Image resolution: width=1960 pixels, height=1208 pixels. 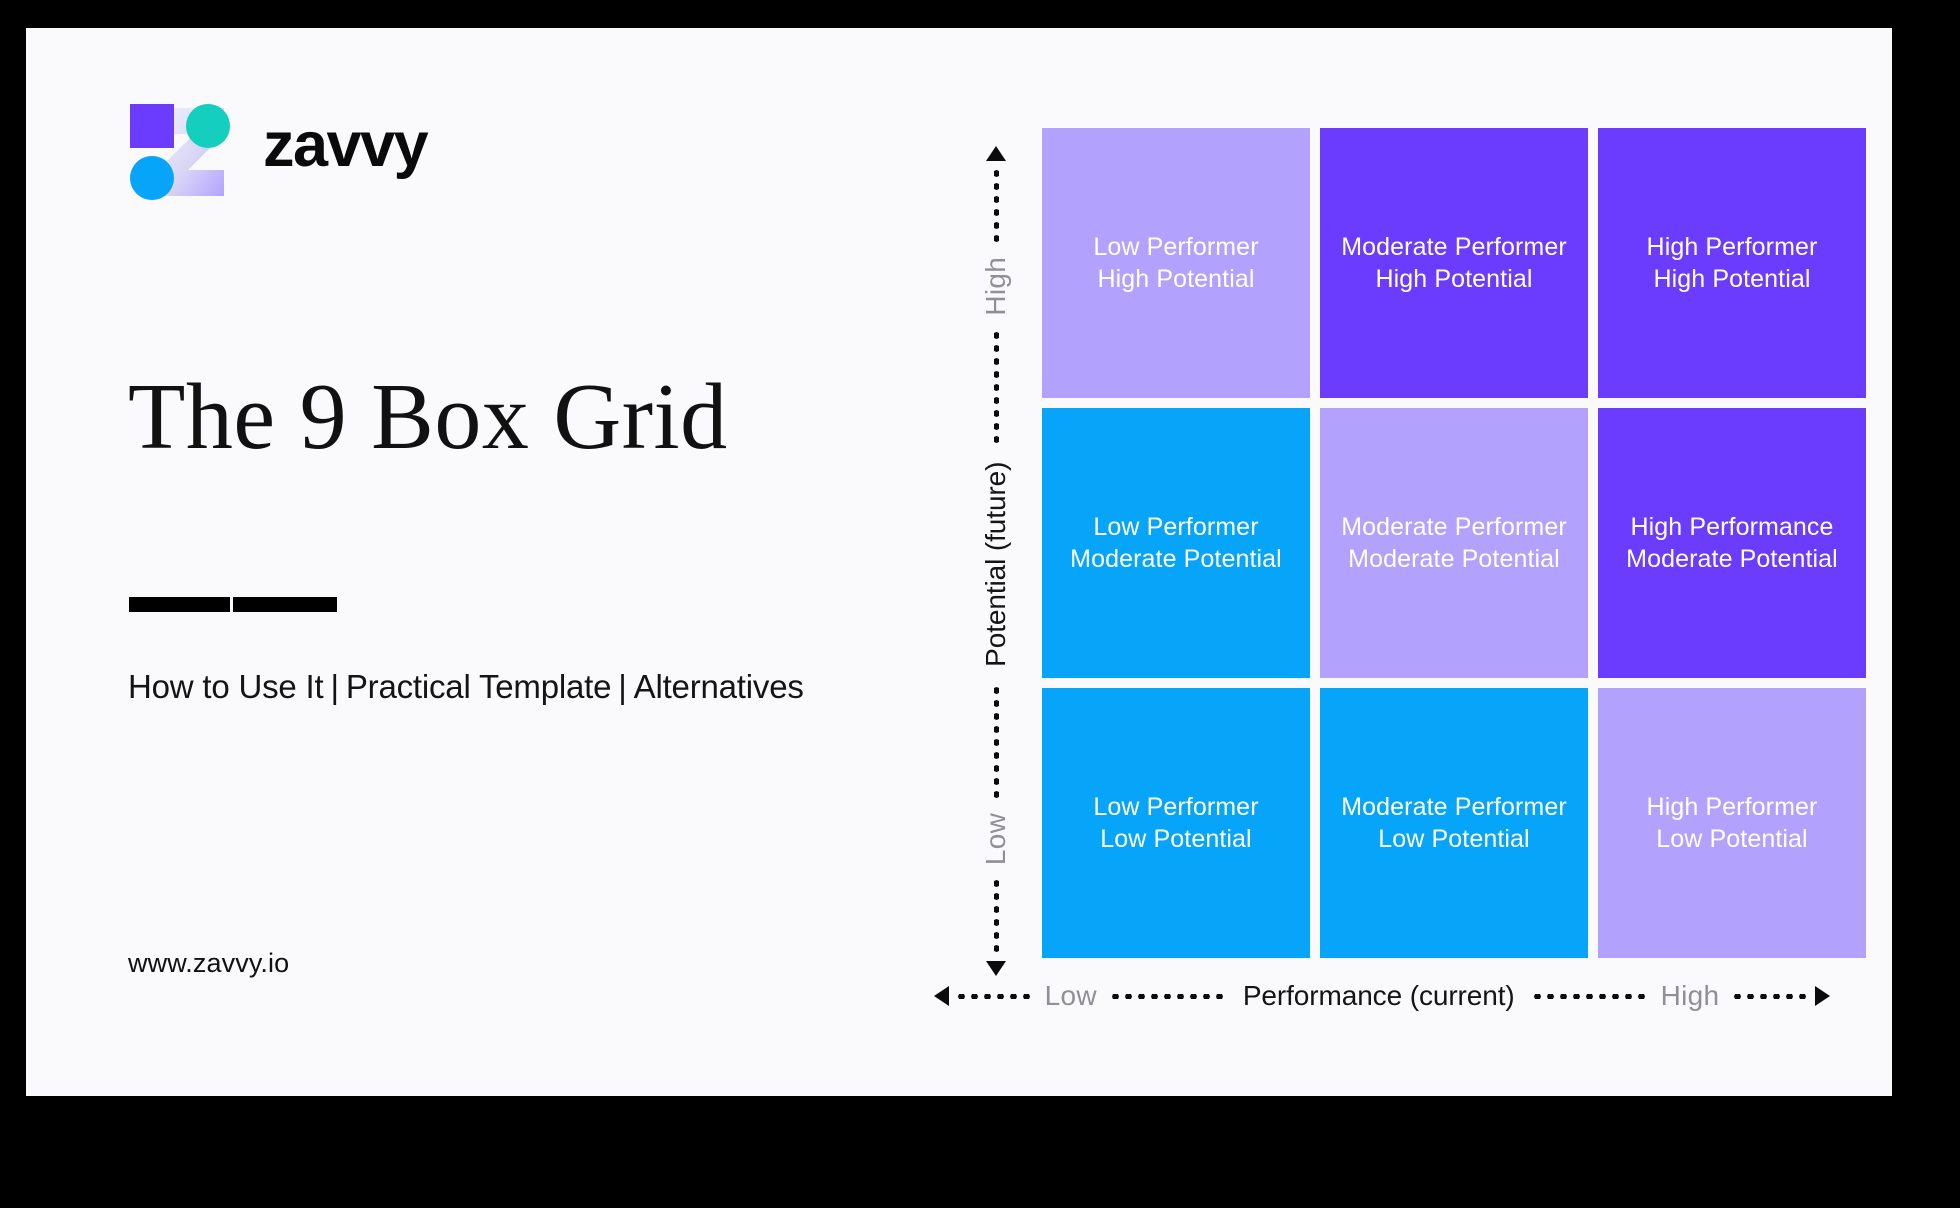 What do you see at coordinates (179, 604) in the screenshot?
I see `divider-segment-left` at bounding box center [179, 604].